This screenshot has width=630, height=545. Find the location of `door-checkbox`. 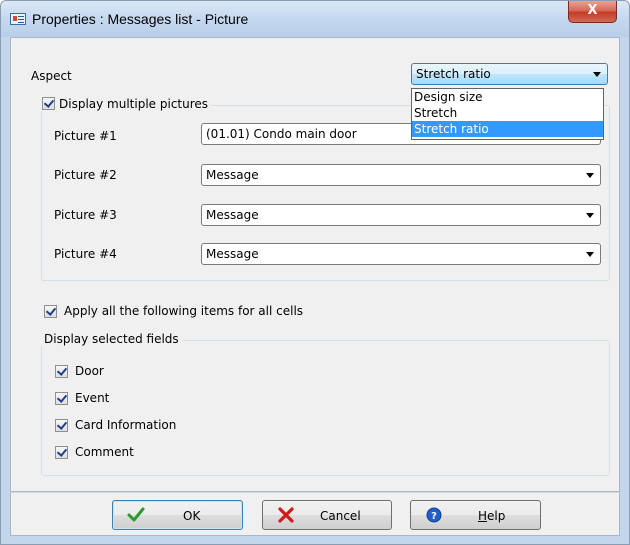

door-checkbox is located at coordinates (61, 371).